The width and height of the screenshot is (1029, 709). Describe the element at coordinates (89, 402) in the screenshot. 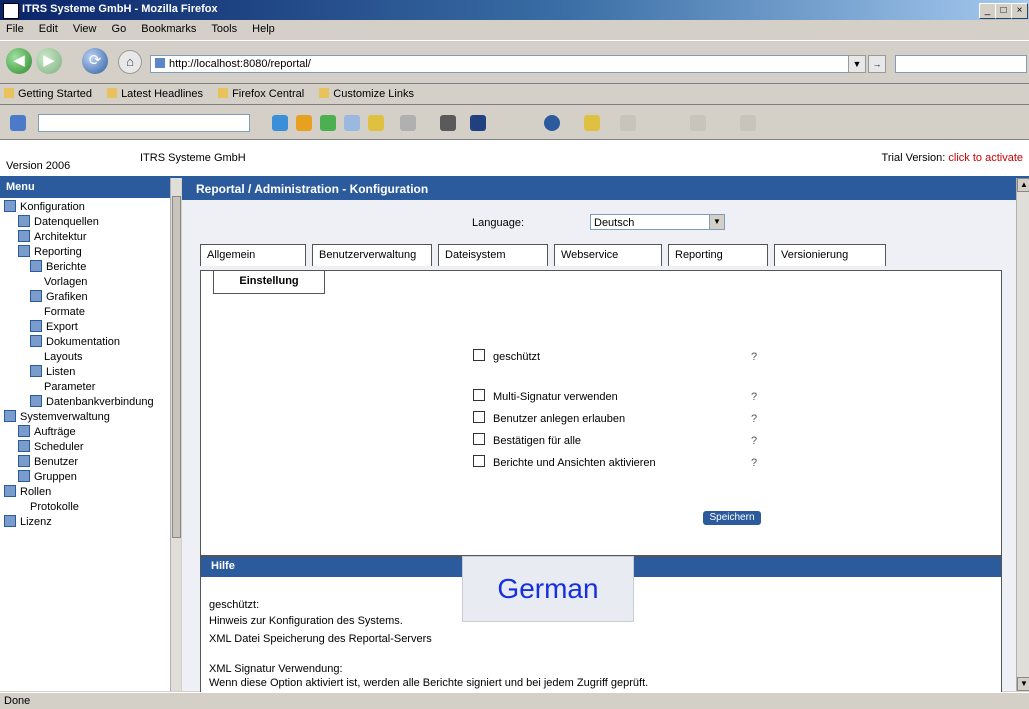

I see `sidebar-item-datenbankverbindung: Datenbankverbindung` at that location.